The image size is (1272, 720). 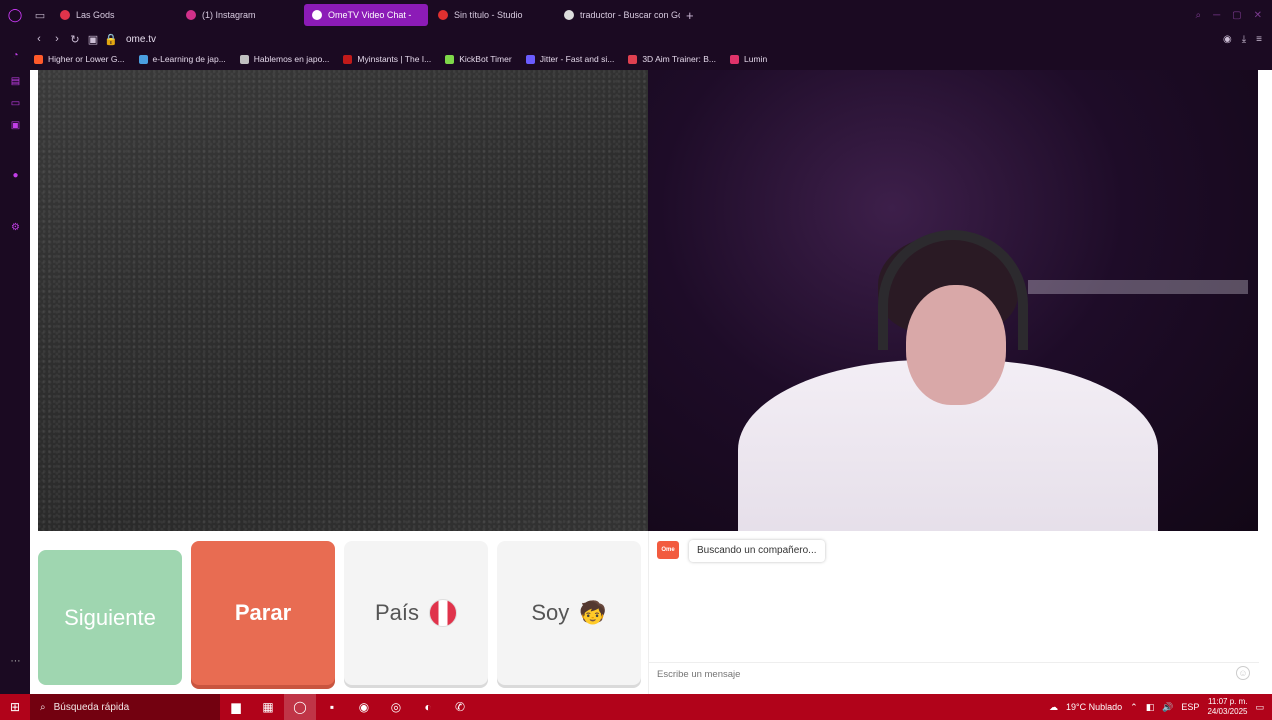 I want to click on back-icon: ‹, so click(x=39, y=39).